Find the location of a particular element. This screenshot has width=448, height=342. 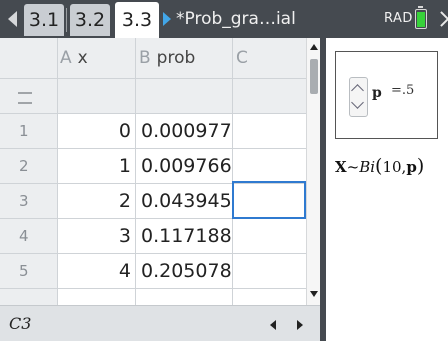

tab-3-1: 3.1 is located at coordinates (44, 20).